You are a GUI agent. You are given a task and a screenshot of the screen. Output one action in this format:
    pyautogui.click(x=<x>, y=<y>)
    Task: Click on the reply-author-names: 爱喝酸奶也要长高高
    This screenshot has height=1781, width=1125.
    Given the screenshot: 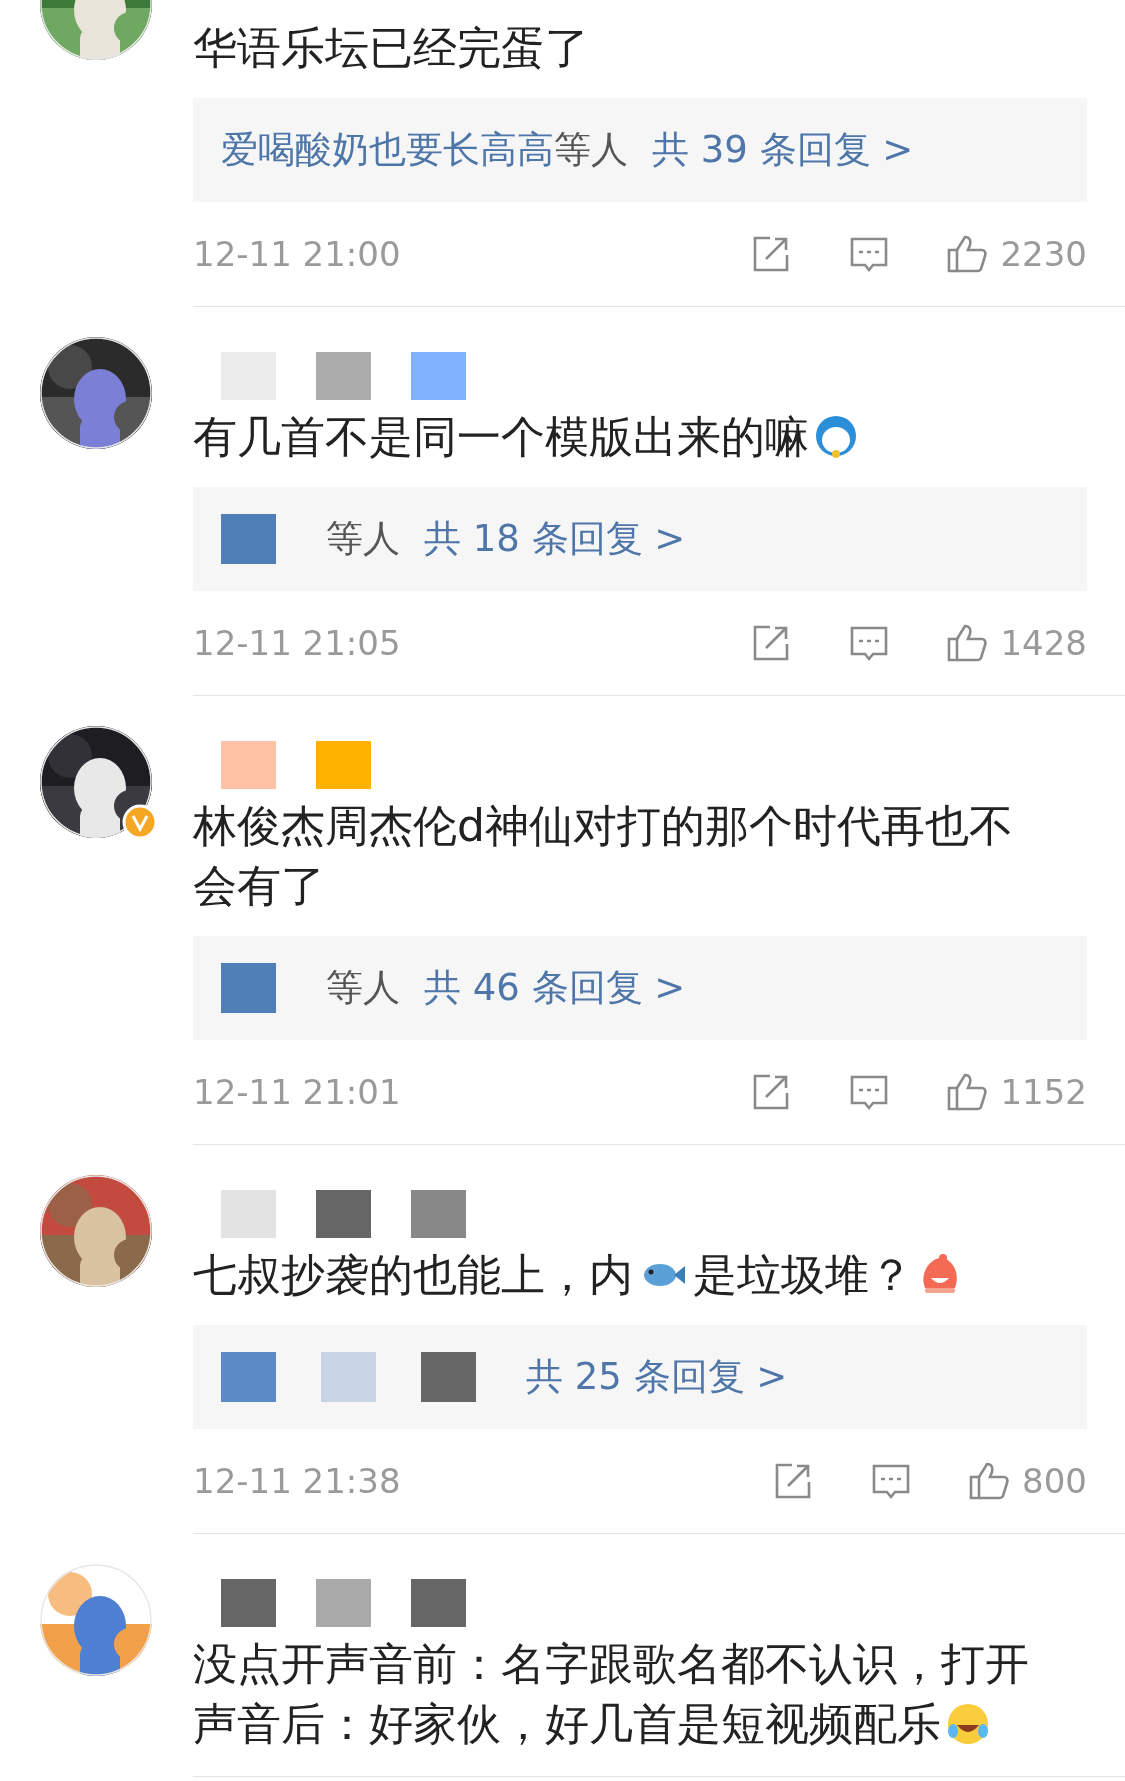 What is the action you would take?
    pyautogui.click(x=387, y=150)
    